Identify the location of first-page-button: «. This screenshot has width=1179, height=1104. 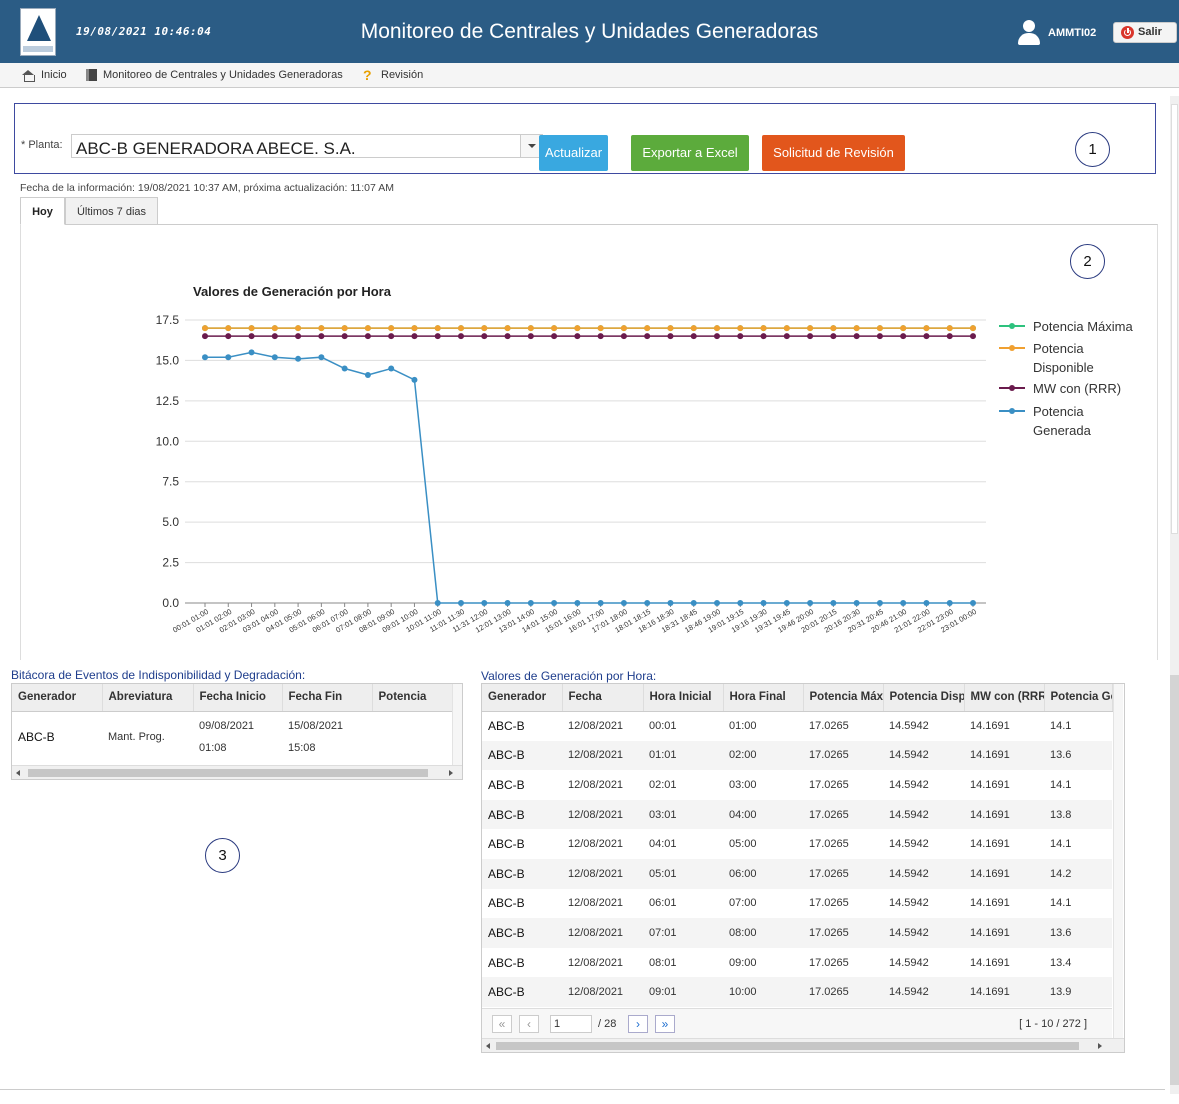
(502, 1024).